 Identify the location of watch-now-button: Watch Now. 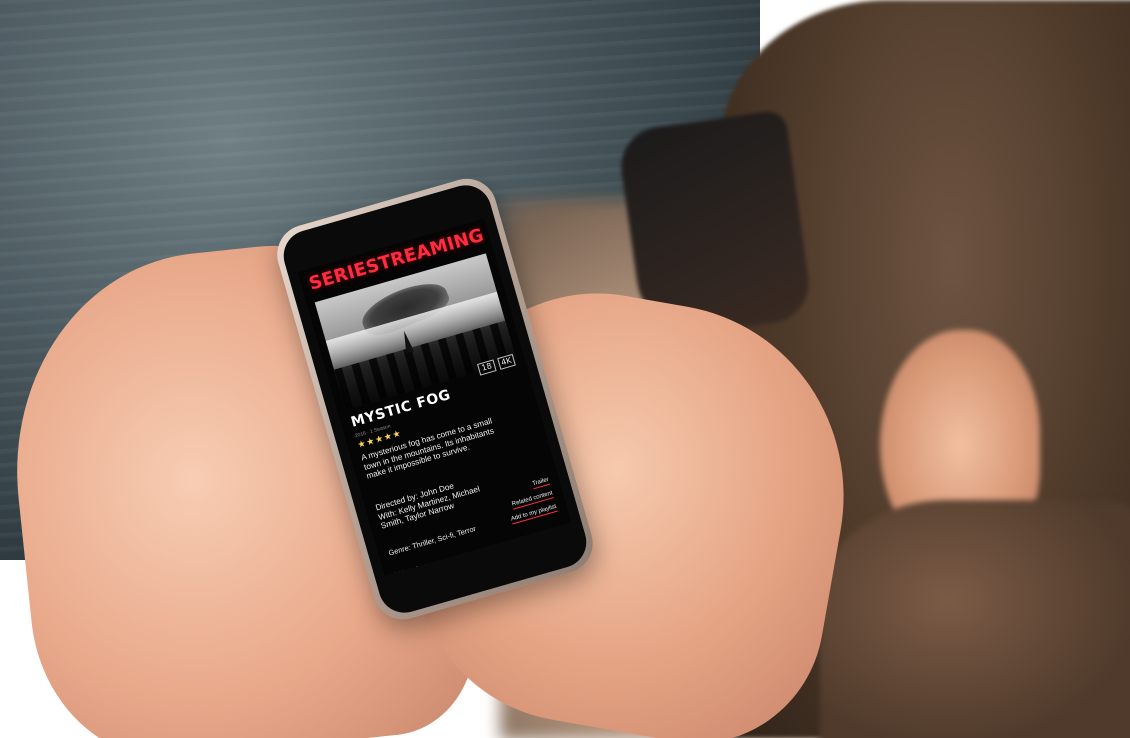
(421, 566).